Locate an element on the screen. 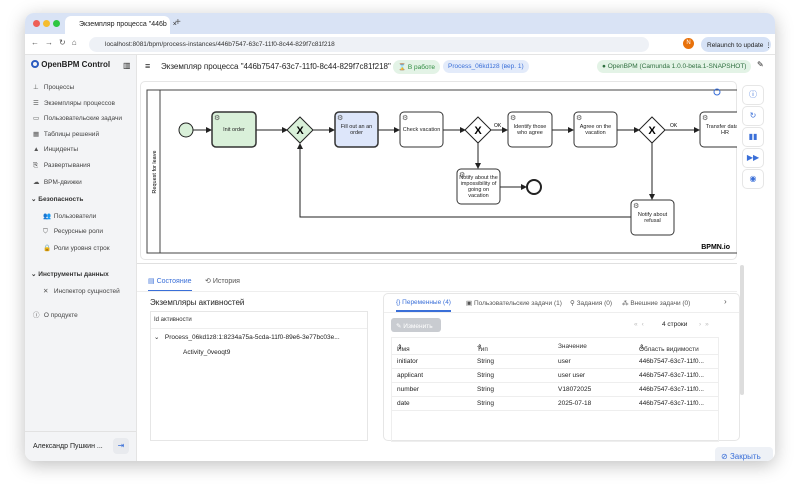  end-event is located at coordinates (534, 187).